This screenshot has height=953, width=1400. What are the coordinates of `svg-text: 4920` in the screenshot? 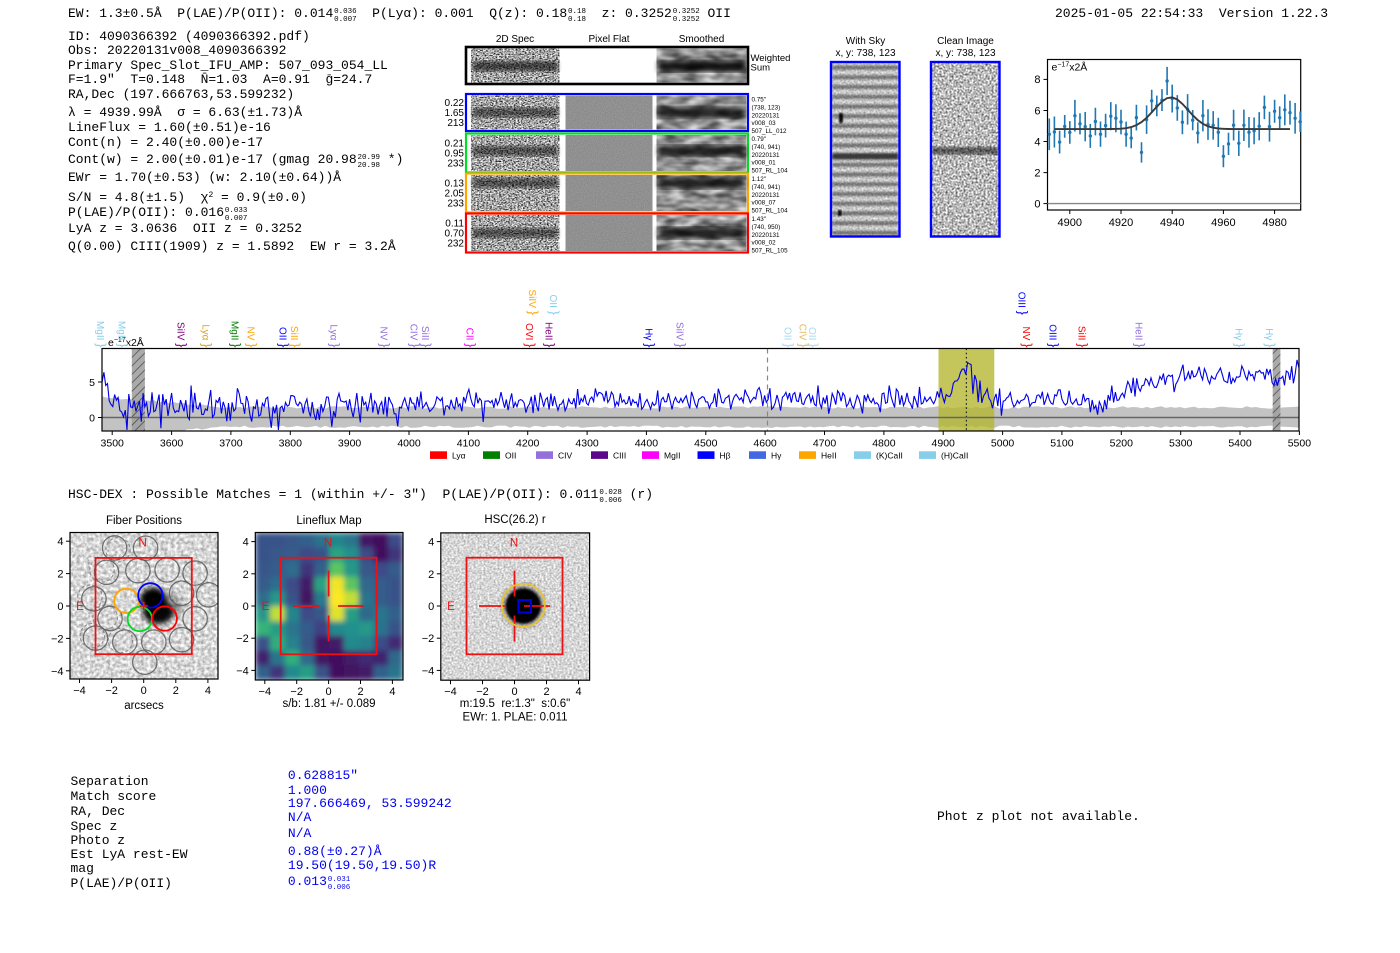 It's located at (1121, 223).